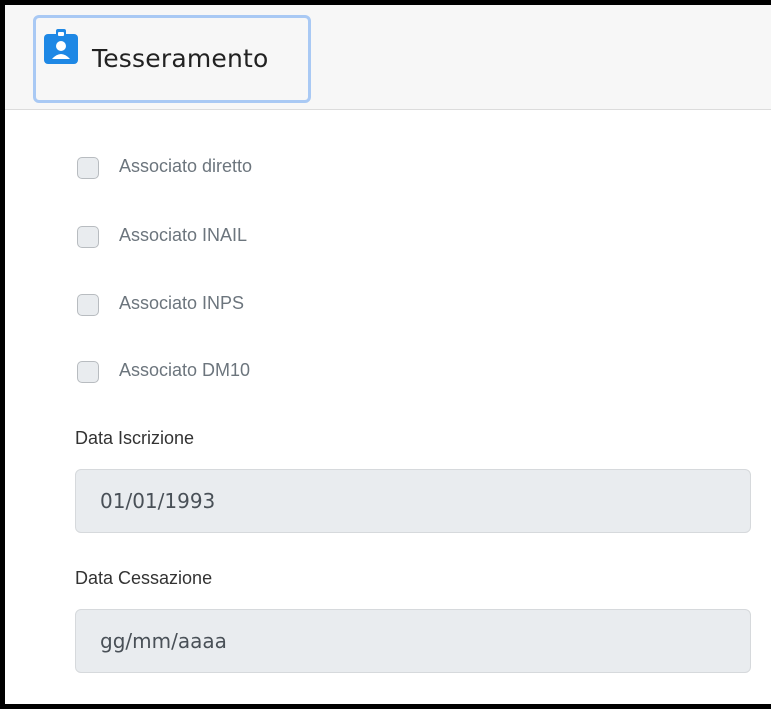  What do you see at coordinates (183, 235) in the screenshot?
I see `checkbox-label: Associato INAIL` at bounding box center [183, 235].